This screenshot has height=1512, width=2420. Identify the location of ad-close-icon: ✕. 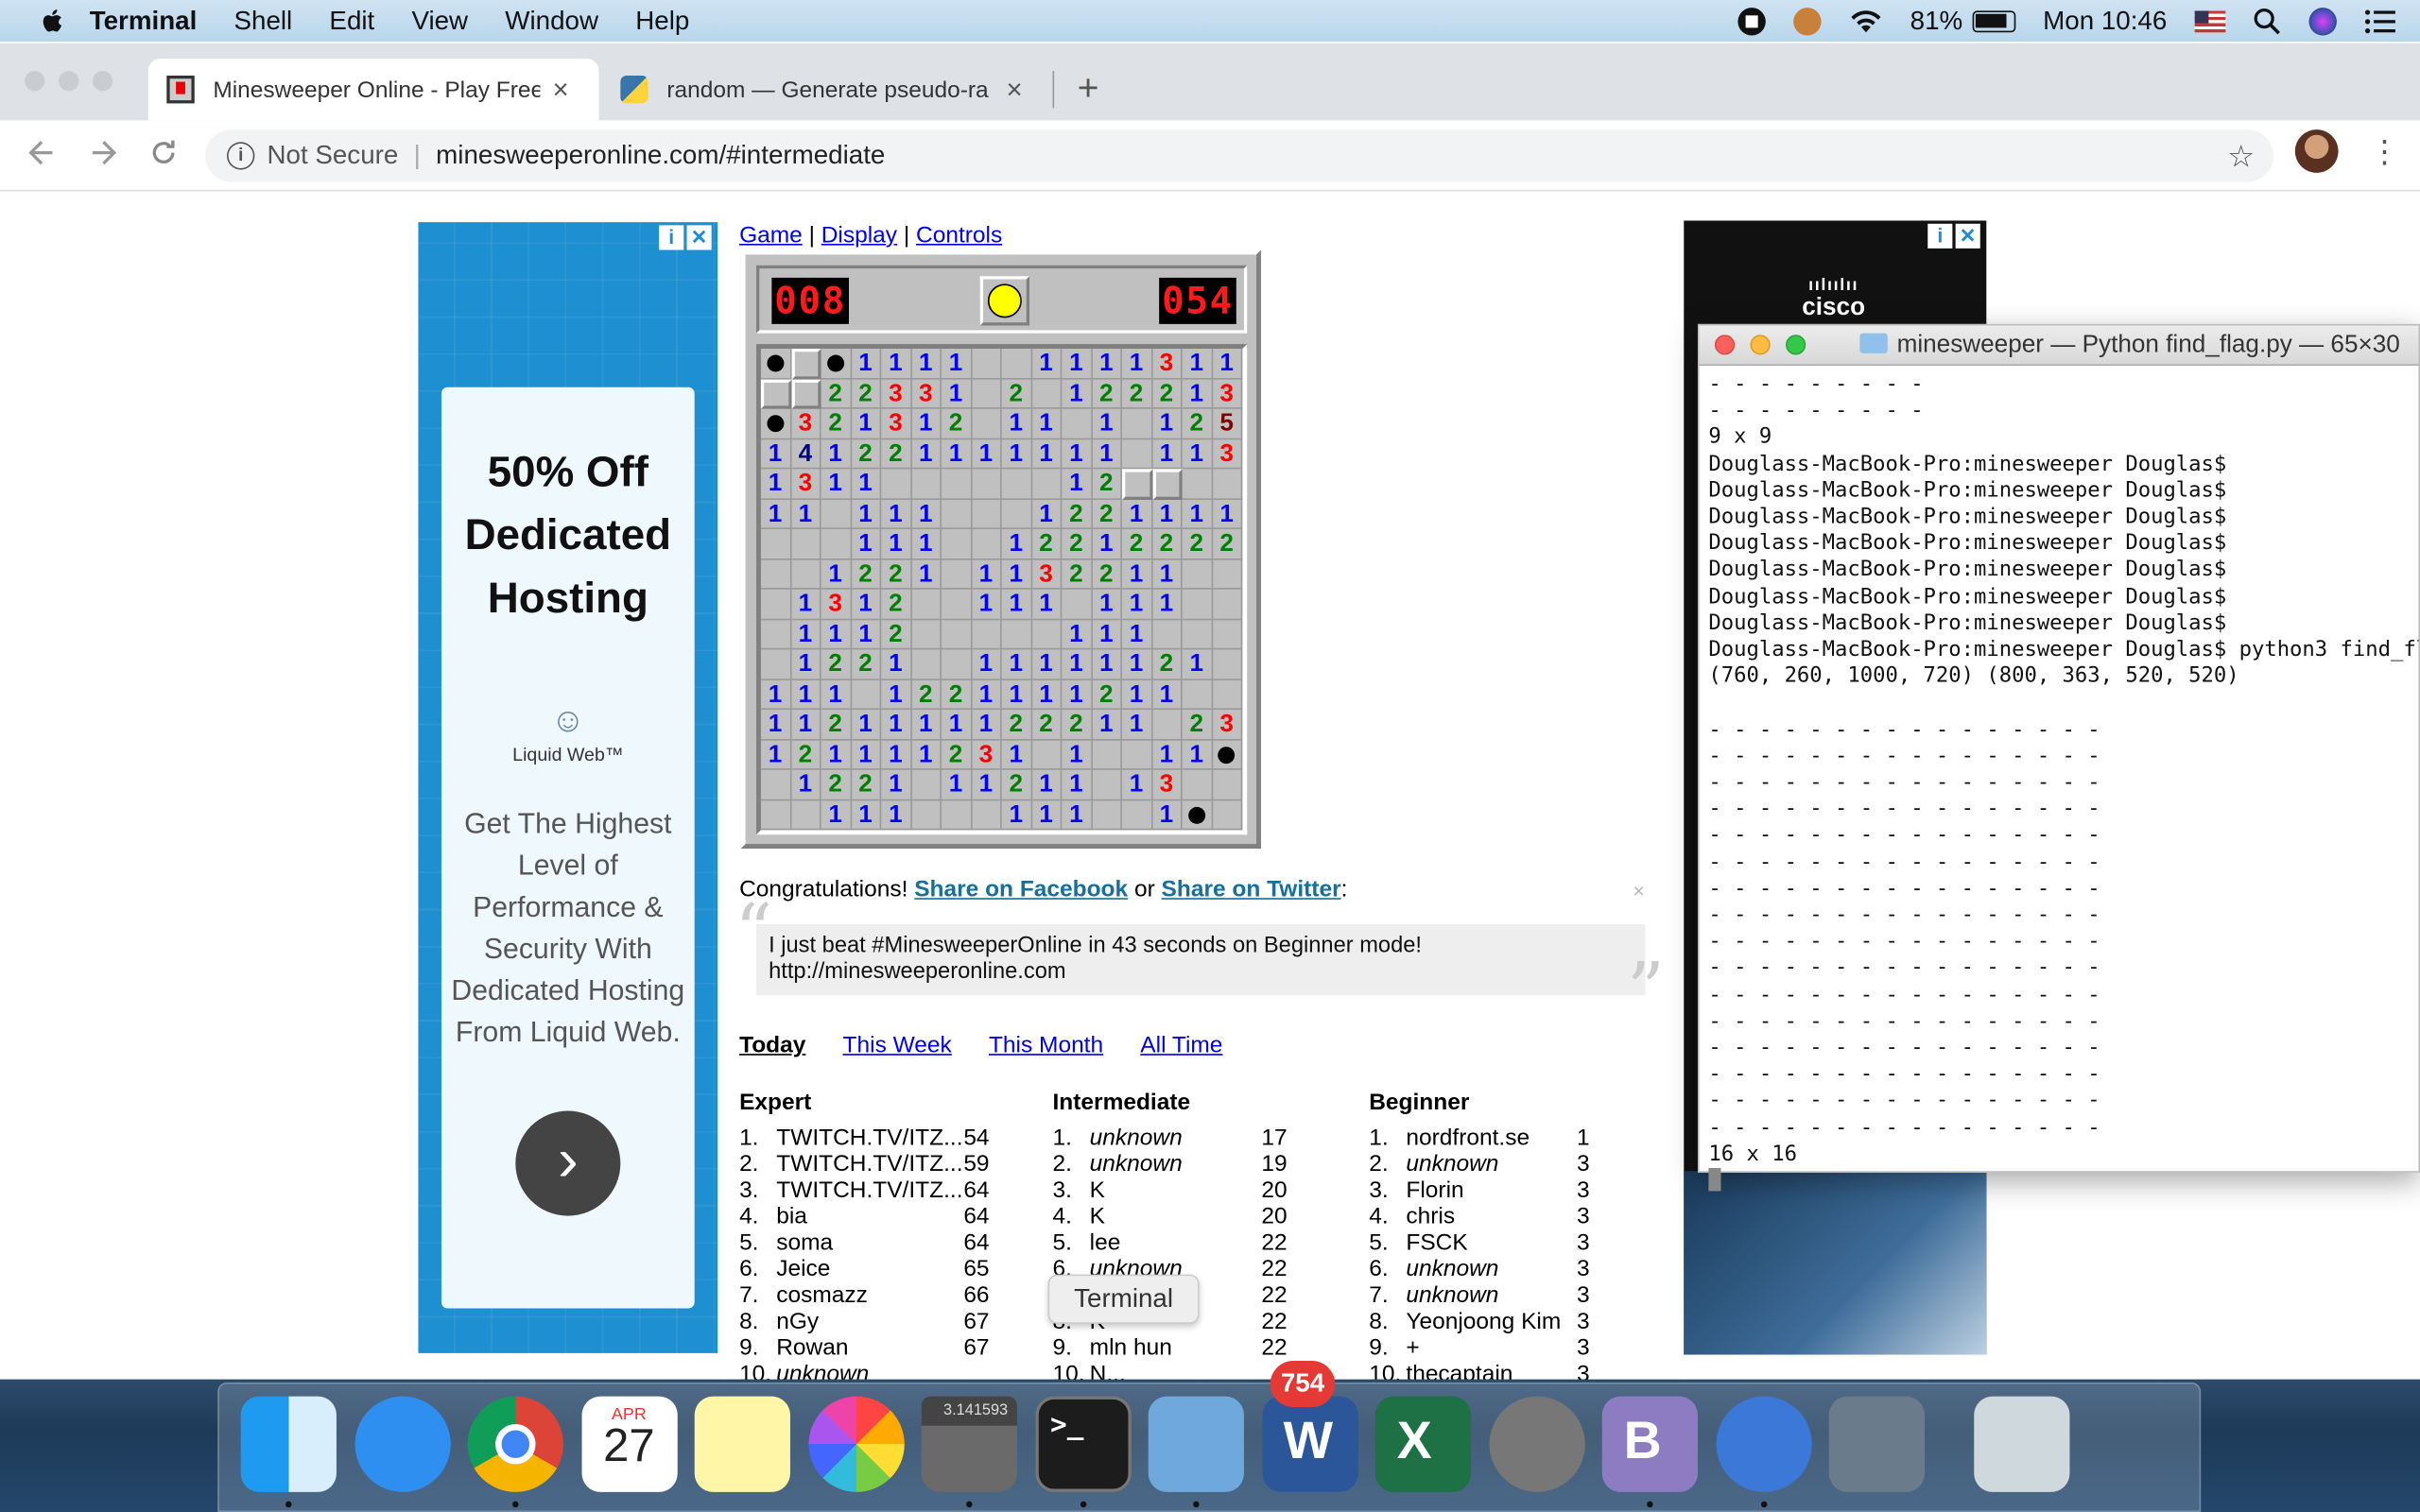
(699, 237).